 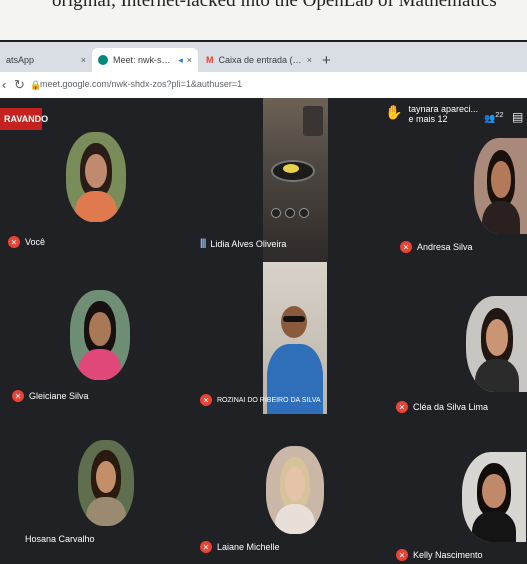 What do you see at coordinates (19, 85) in the screenshot?
I see `reload-icon: ↻` at bounding box center [19, 85].